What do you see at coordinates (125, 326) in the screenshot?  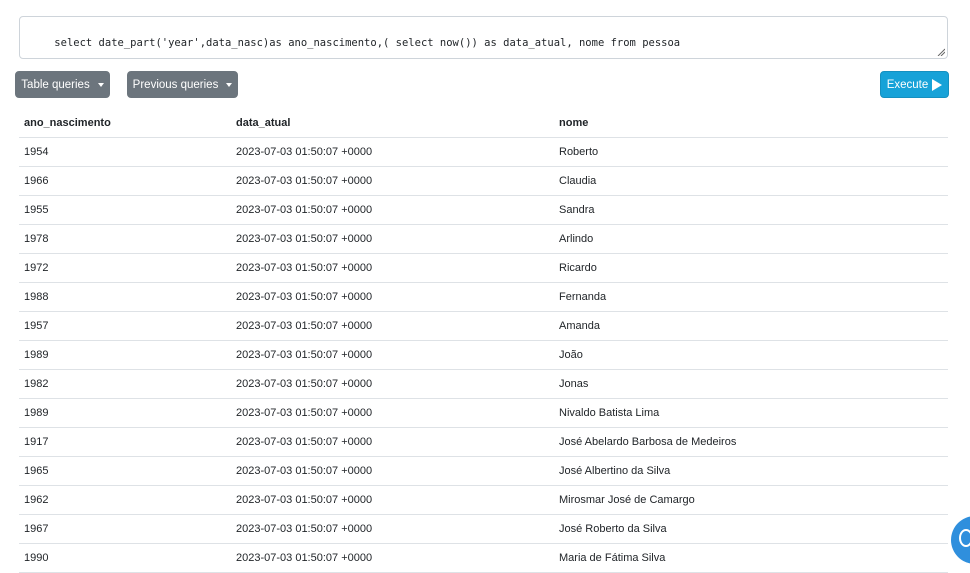 I see `cell-ano-nascimento: 1957` at bounding box center [125, 326].